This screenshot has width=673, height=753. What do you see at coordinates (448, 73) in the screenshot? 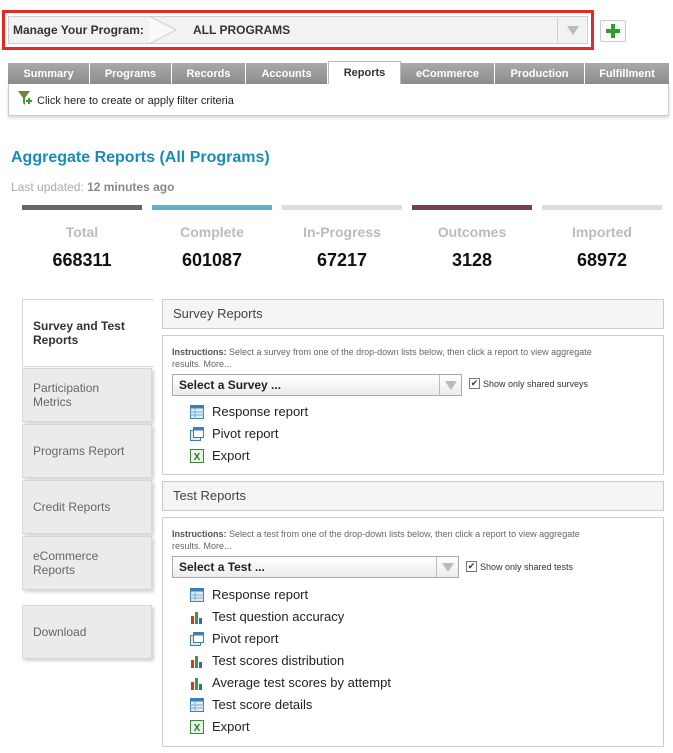
I see `tab-ecommerce: eCommerce` at bounding box center [448, 73].